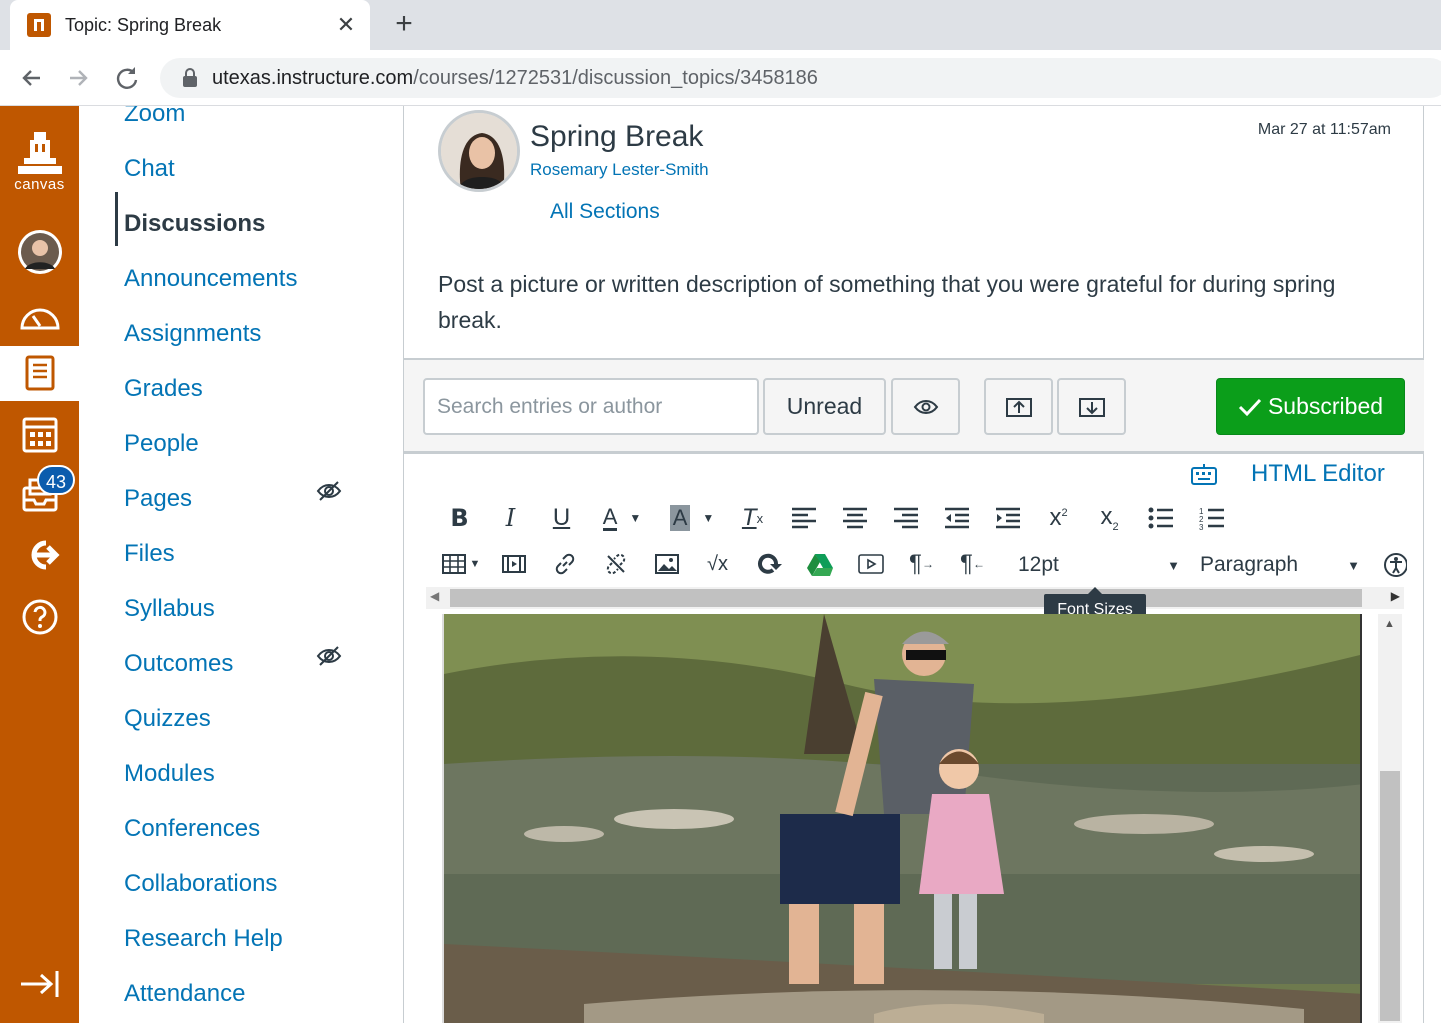  Describe the element at coordinates (622, 518) in the screenshot. I see `text-color-button: A ▼` at that location.